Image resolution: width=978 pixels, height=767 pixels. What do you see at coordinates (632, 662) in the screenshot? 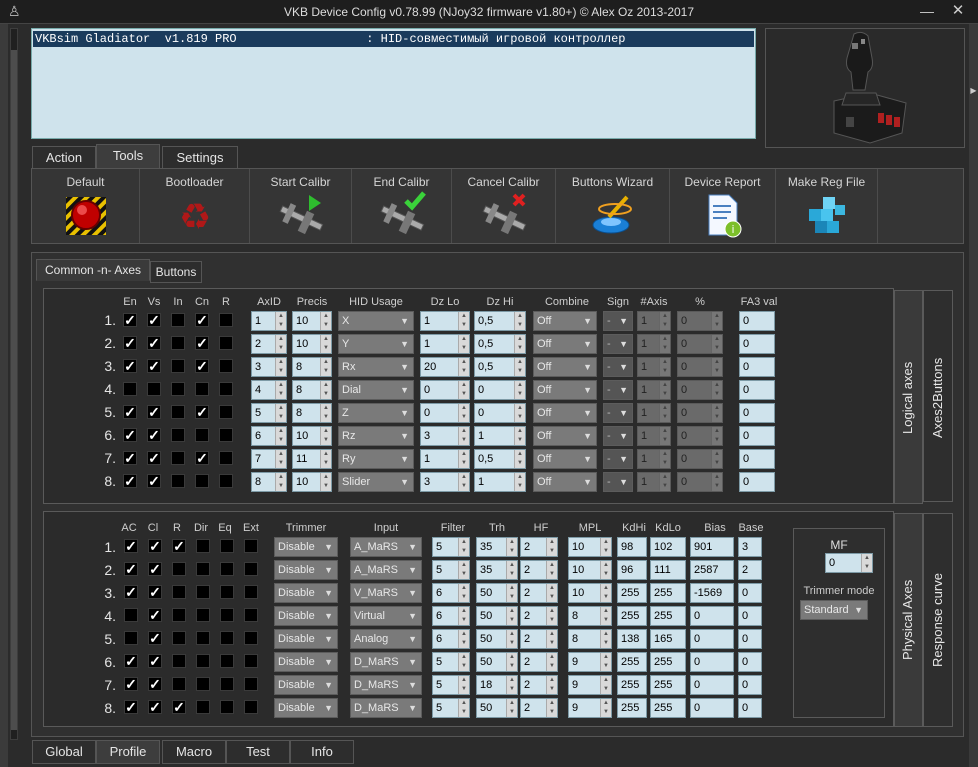
I see `kdhi-field: 255` at bounding box center [632, 662].